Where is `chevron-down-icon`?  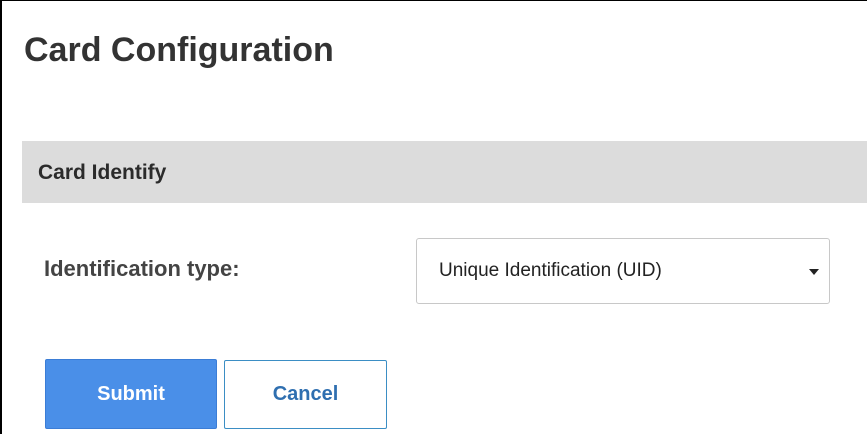 chevron-down-icon is located at coordinates (814, 272).